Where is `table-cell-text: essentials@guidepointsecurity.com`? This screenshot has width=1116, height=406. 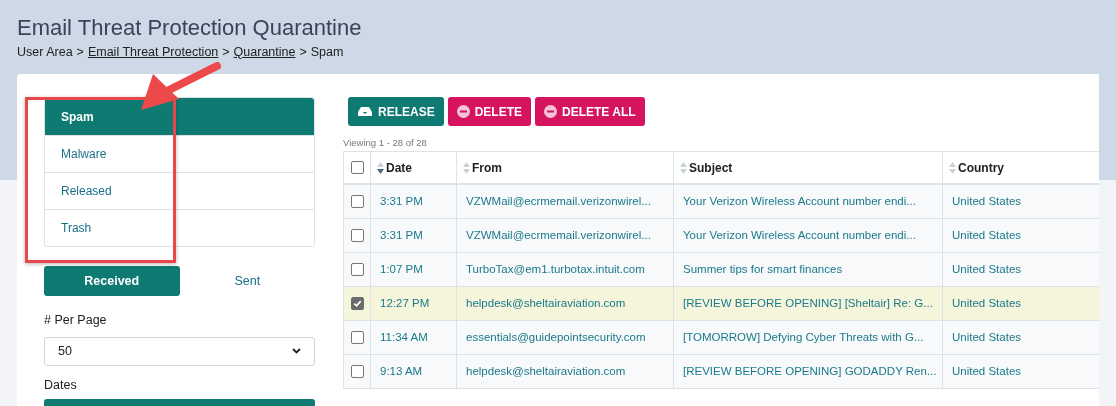 table-cell-text: essentials@guidepointsecurity.com is located at coordinates (556, 337).